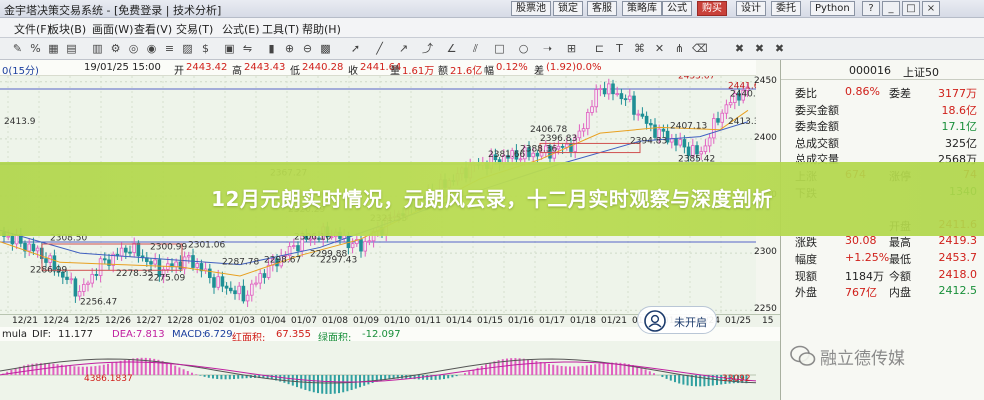 Image resolution: width=984 pixels, height=400 pixels. Describe the element at coordinates (229, 48) in the screenshot. I see `layout-icon: ▣` at that location.